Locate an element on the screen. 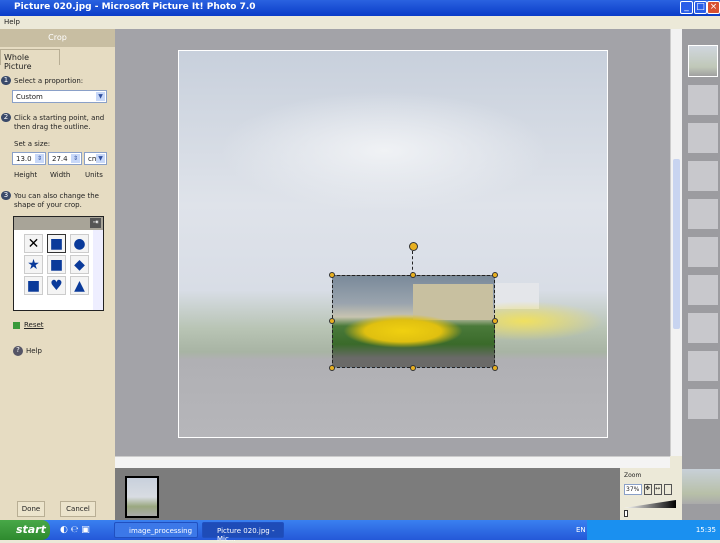  shape-rounded-square: ■ is located at coordinates (56, 264).